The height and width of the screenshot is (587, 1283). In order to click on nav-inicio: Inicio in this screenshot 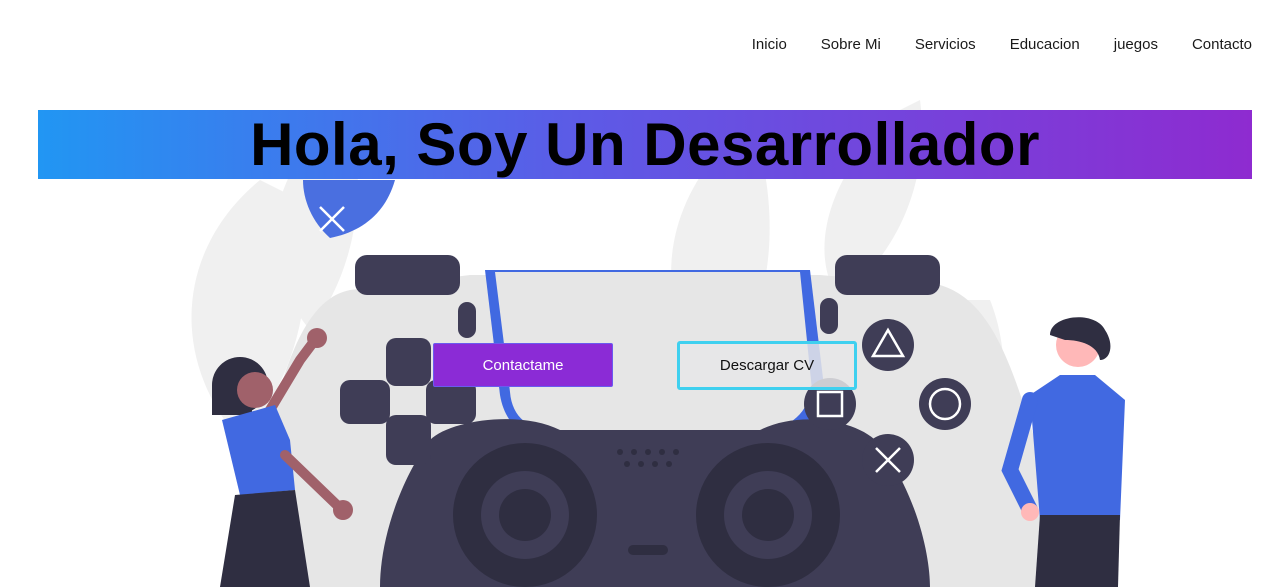, I will do `click(769, 44)`.